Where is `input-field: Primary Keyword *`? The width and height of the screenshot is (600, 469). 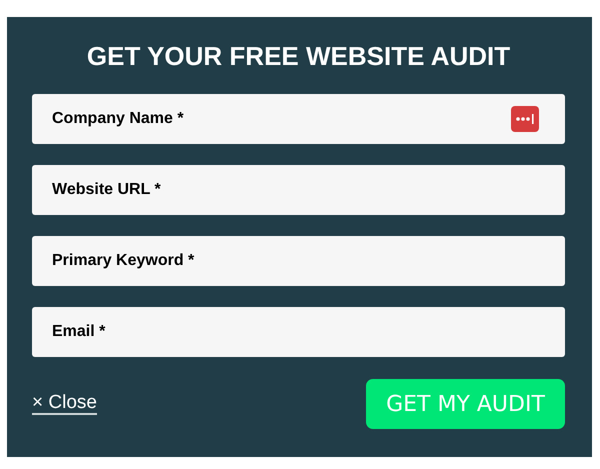 input-field: Primary Keyword * is located at coordinates (298, 261).